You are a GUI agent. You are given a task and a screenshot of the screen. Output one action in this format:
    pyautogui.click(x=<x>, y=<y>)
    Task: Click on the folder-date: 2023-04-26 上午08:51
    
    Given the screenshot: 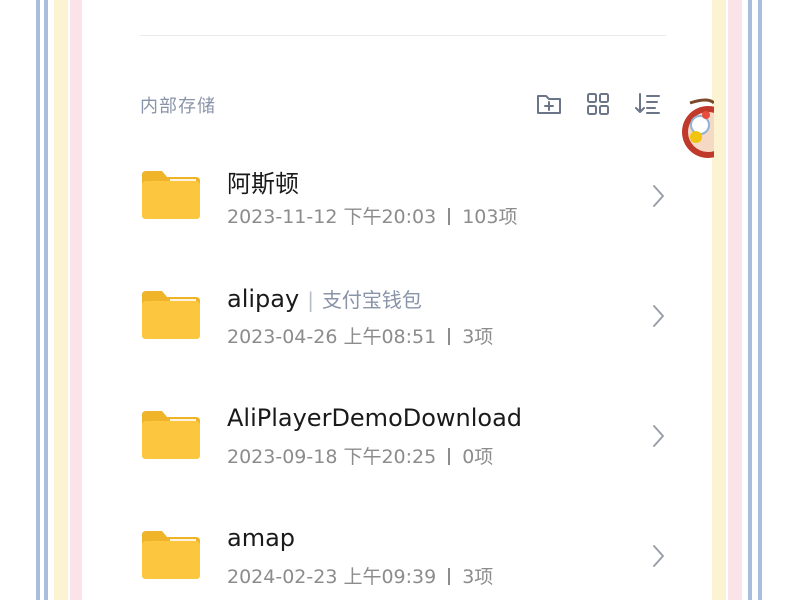 What is the action you would take?
    pyautogui.click(x=332, y=337)
    